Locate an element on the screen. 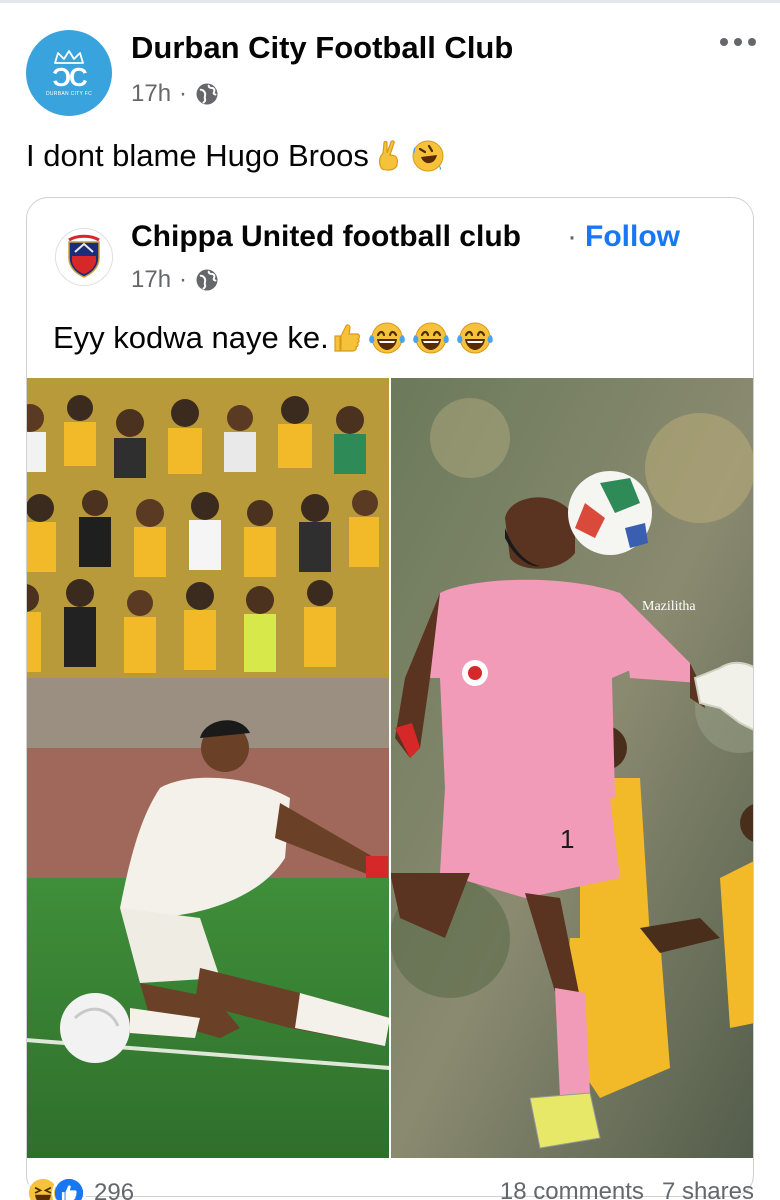  post-author-name: Durban City Football Club is located at coordinates (322, 48).